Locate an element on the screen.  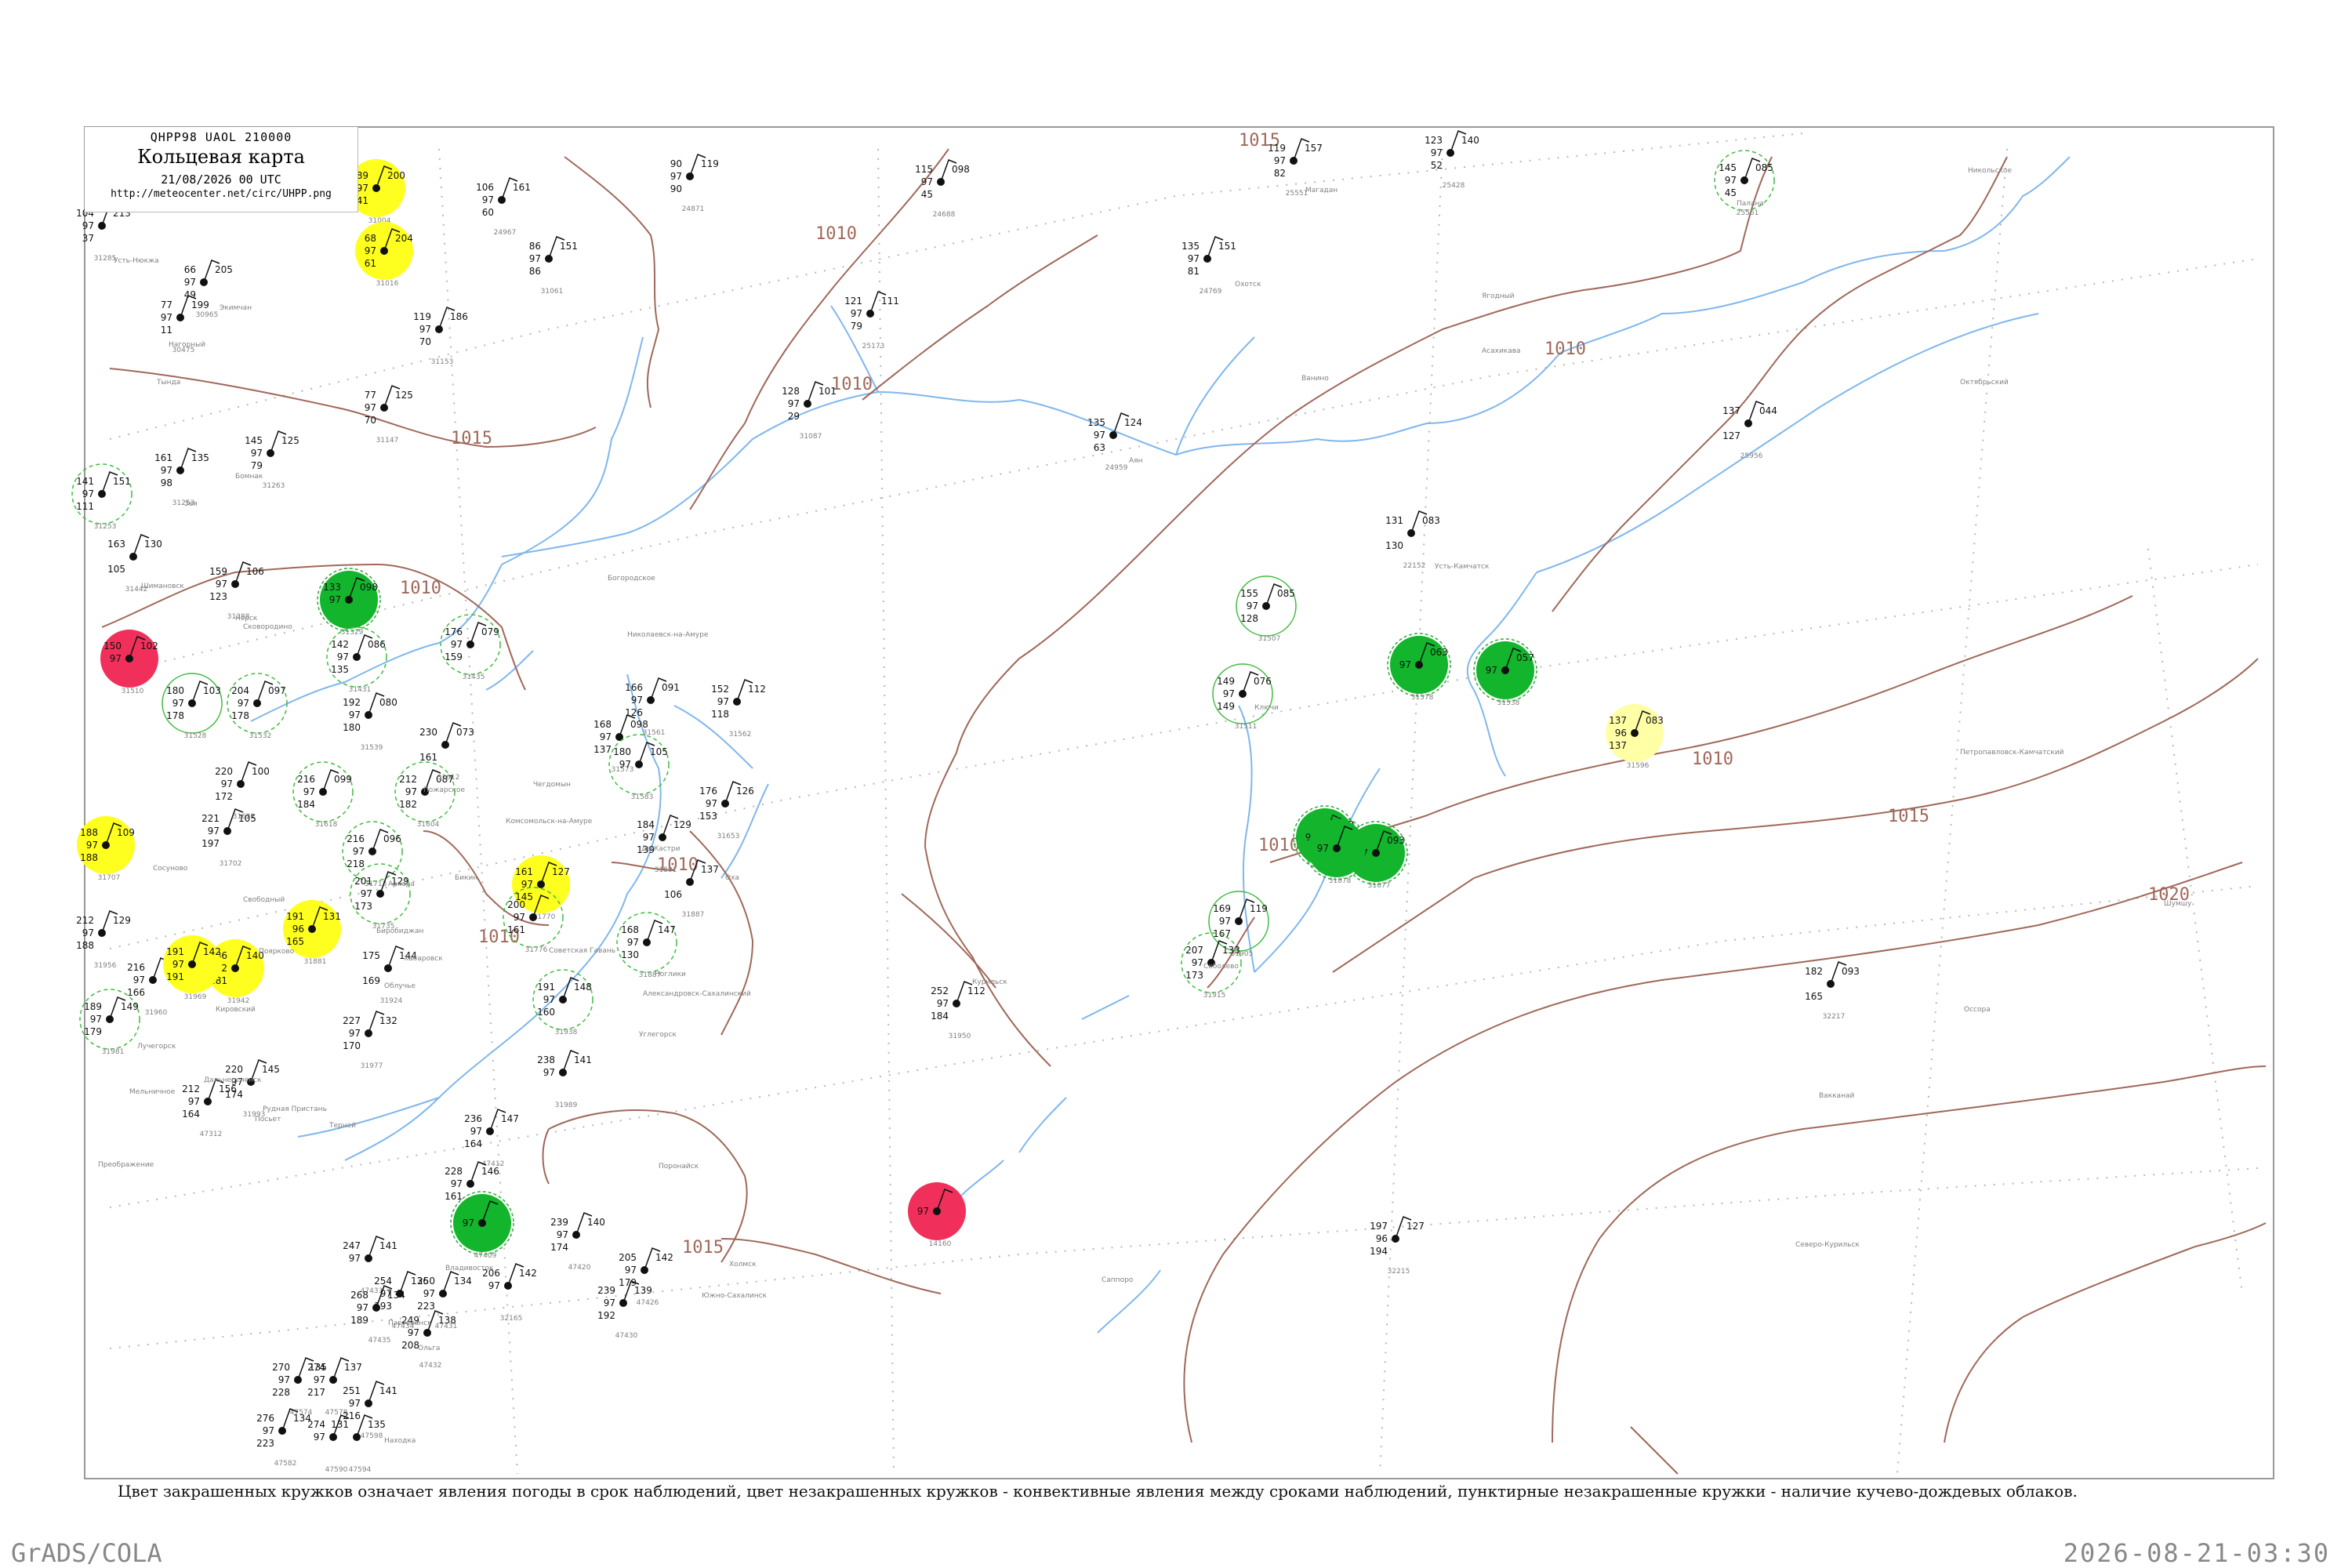
station-pressure: 112 is located at coordinates (757, 689).